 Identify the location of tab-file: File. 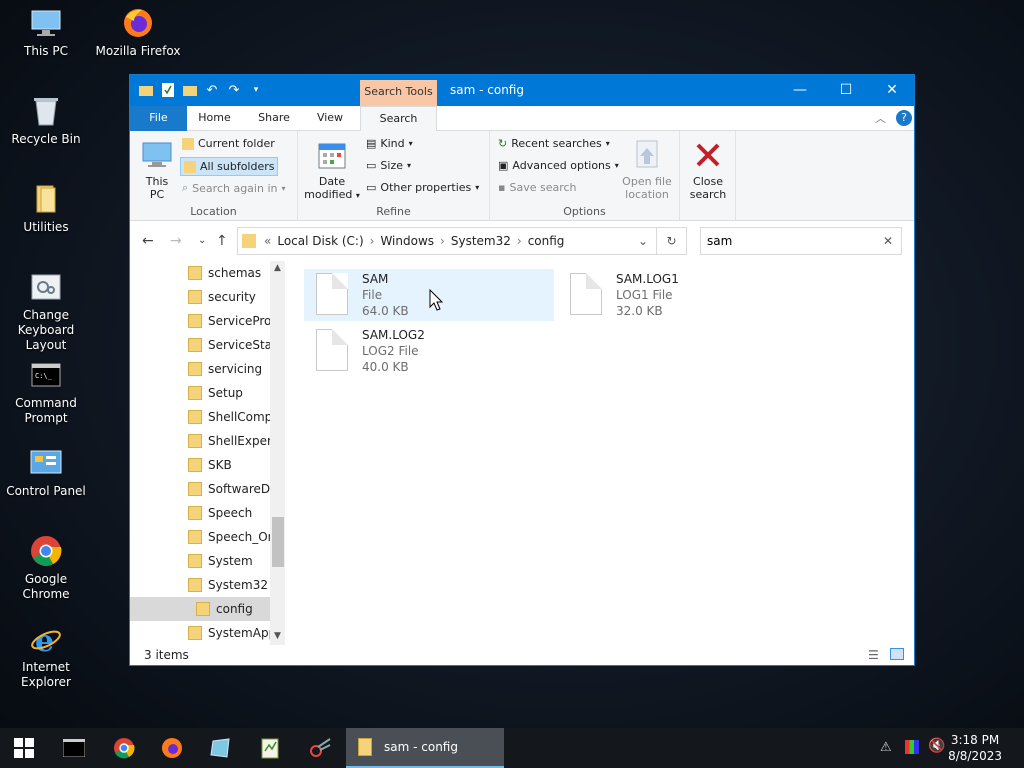
(158, 118).